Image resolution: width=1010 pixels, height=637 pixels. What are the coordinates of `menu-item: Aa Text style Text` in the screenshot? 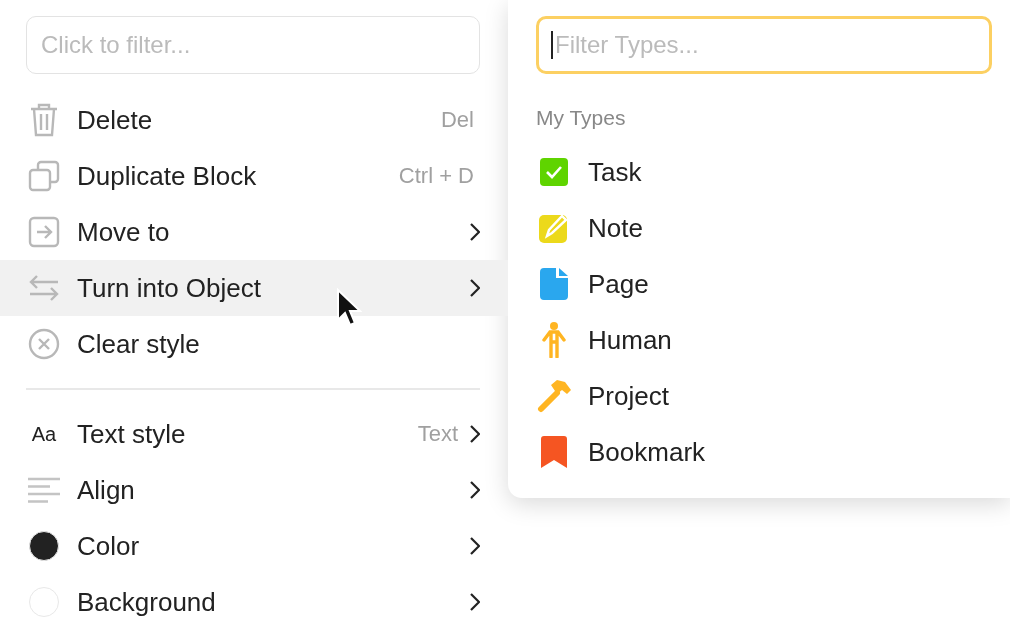 It's located at (254, 434).